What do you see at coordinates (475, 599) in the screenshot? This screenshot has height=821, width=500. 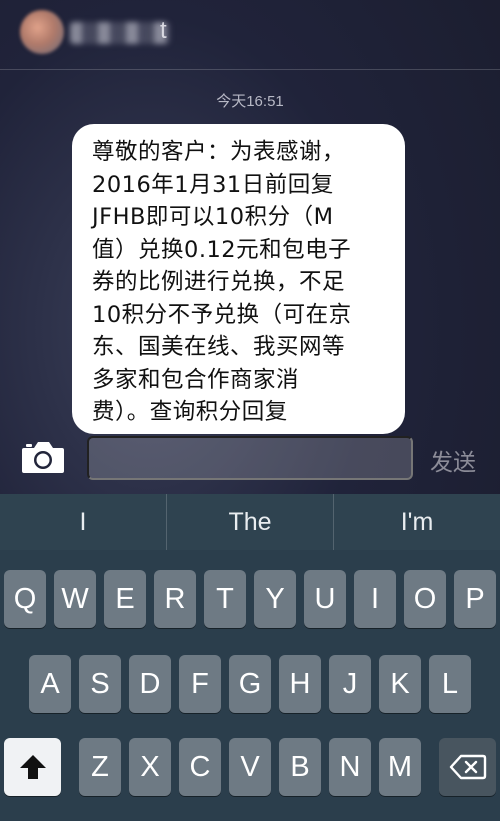 I see `key-p: P` at bounding box center [475, 599].